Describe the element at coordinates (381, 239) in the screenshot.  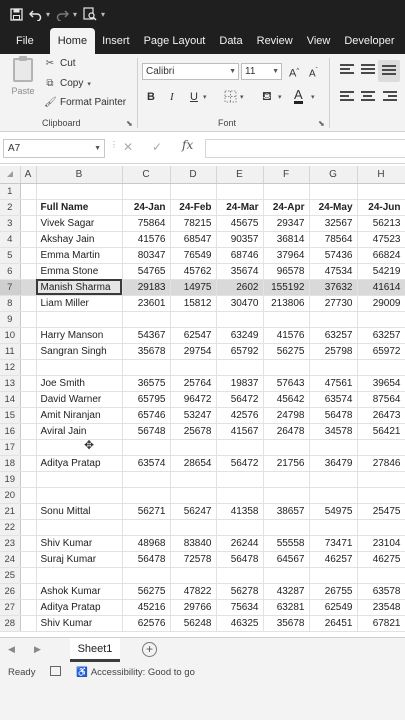
I see `value-cell: 47523` at that location.